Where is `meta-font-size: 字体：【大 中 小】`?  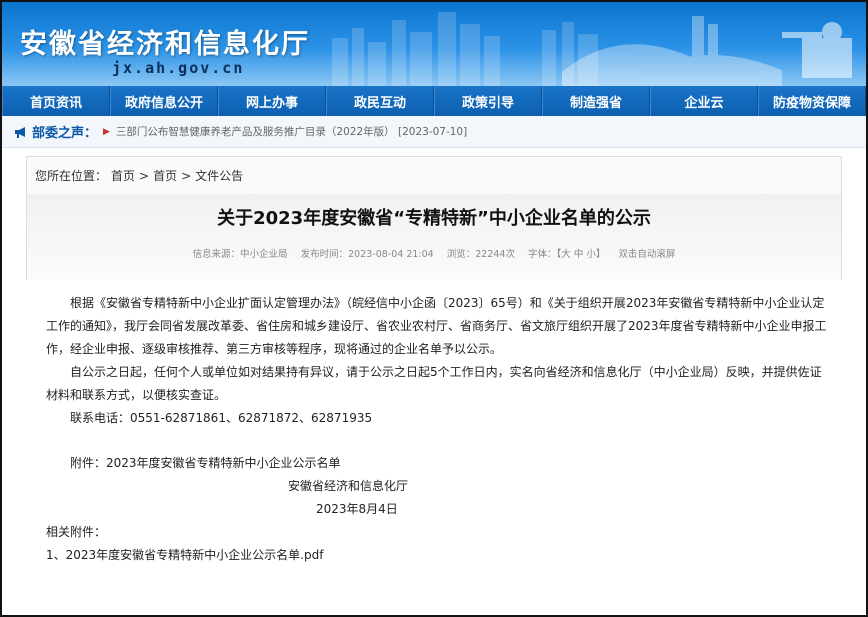
meta-font-size: 字体：【大 中 小】 is located at coordinates (566, 254).